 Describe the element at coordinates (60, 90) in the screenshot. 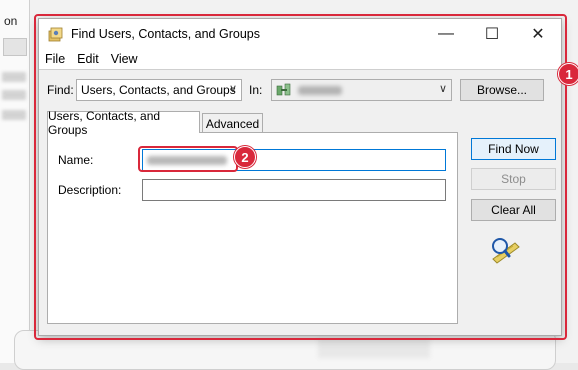

I see `find-label: Find:` at that location.